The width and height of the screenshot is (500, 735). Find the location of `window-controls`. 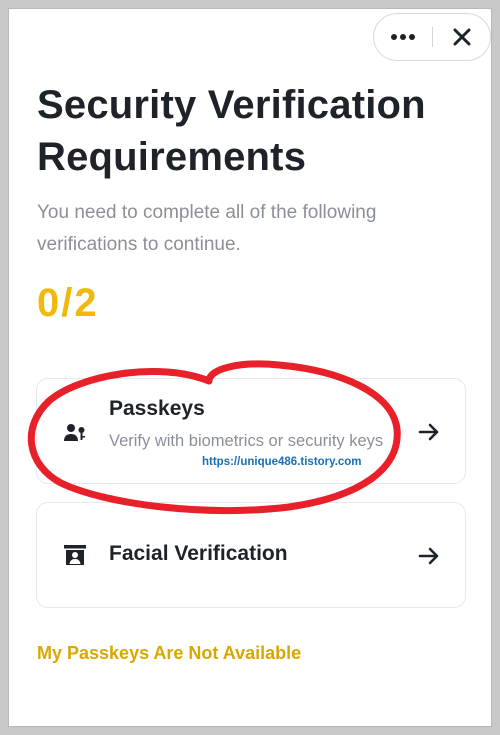

window-controls is located at coordinates (432, 37).